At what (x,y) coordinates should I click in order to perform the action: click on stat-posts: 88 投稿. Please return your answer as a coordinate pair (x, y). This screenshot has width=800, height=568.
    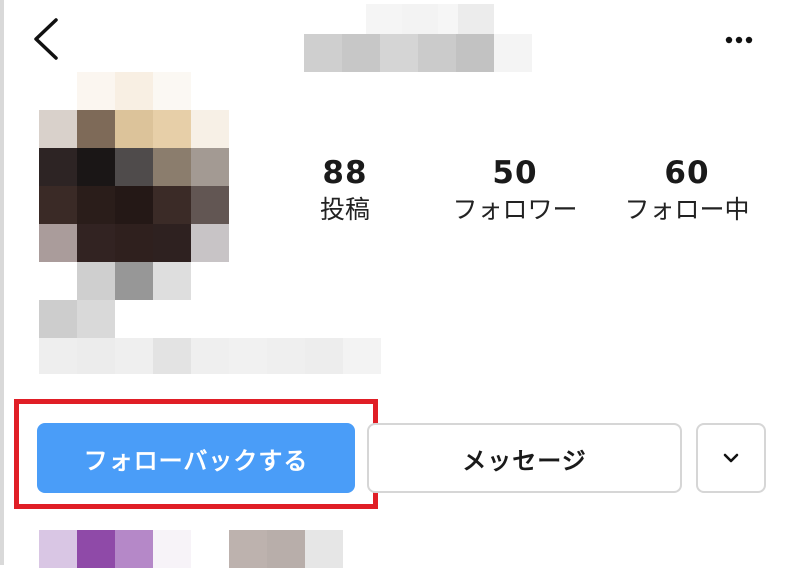
    Looking at the image, I should click on (345, 190).